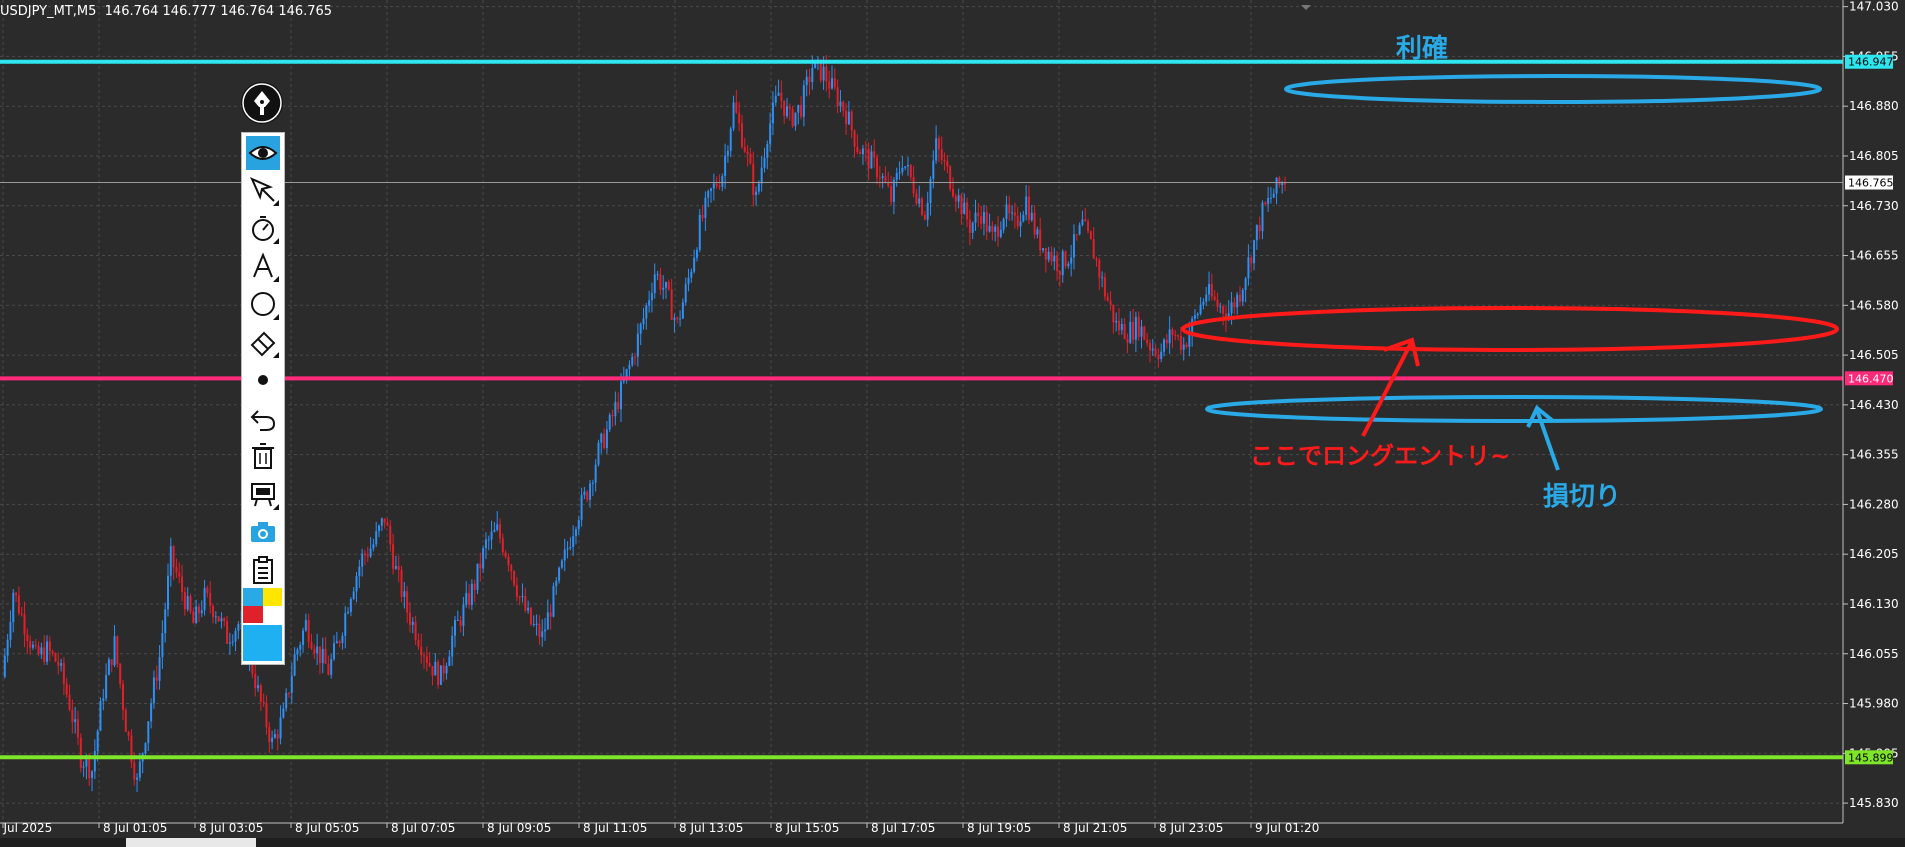 This screenshot has height=847, width=1905. I want to click on color-swatch-yellow, so click(272, 597).